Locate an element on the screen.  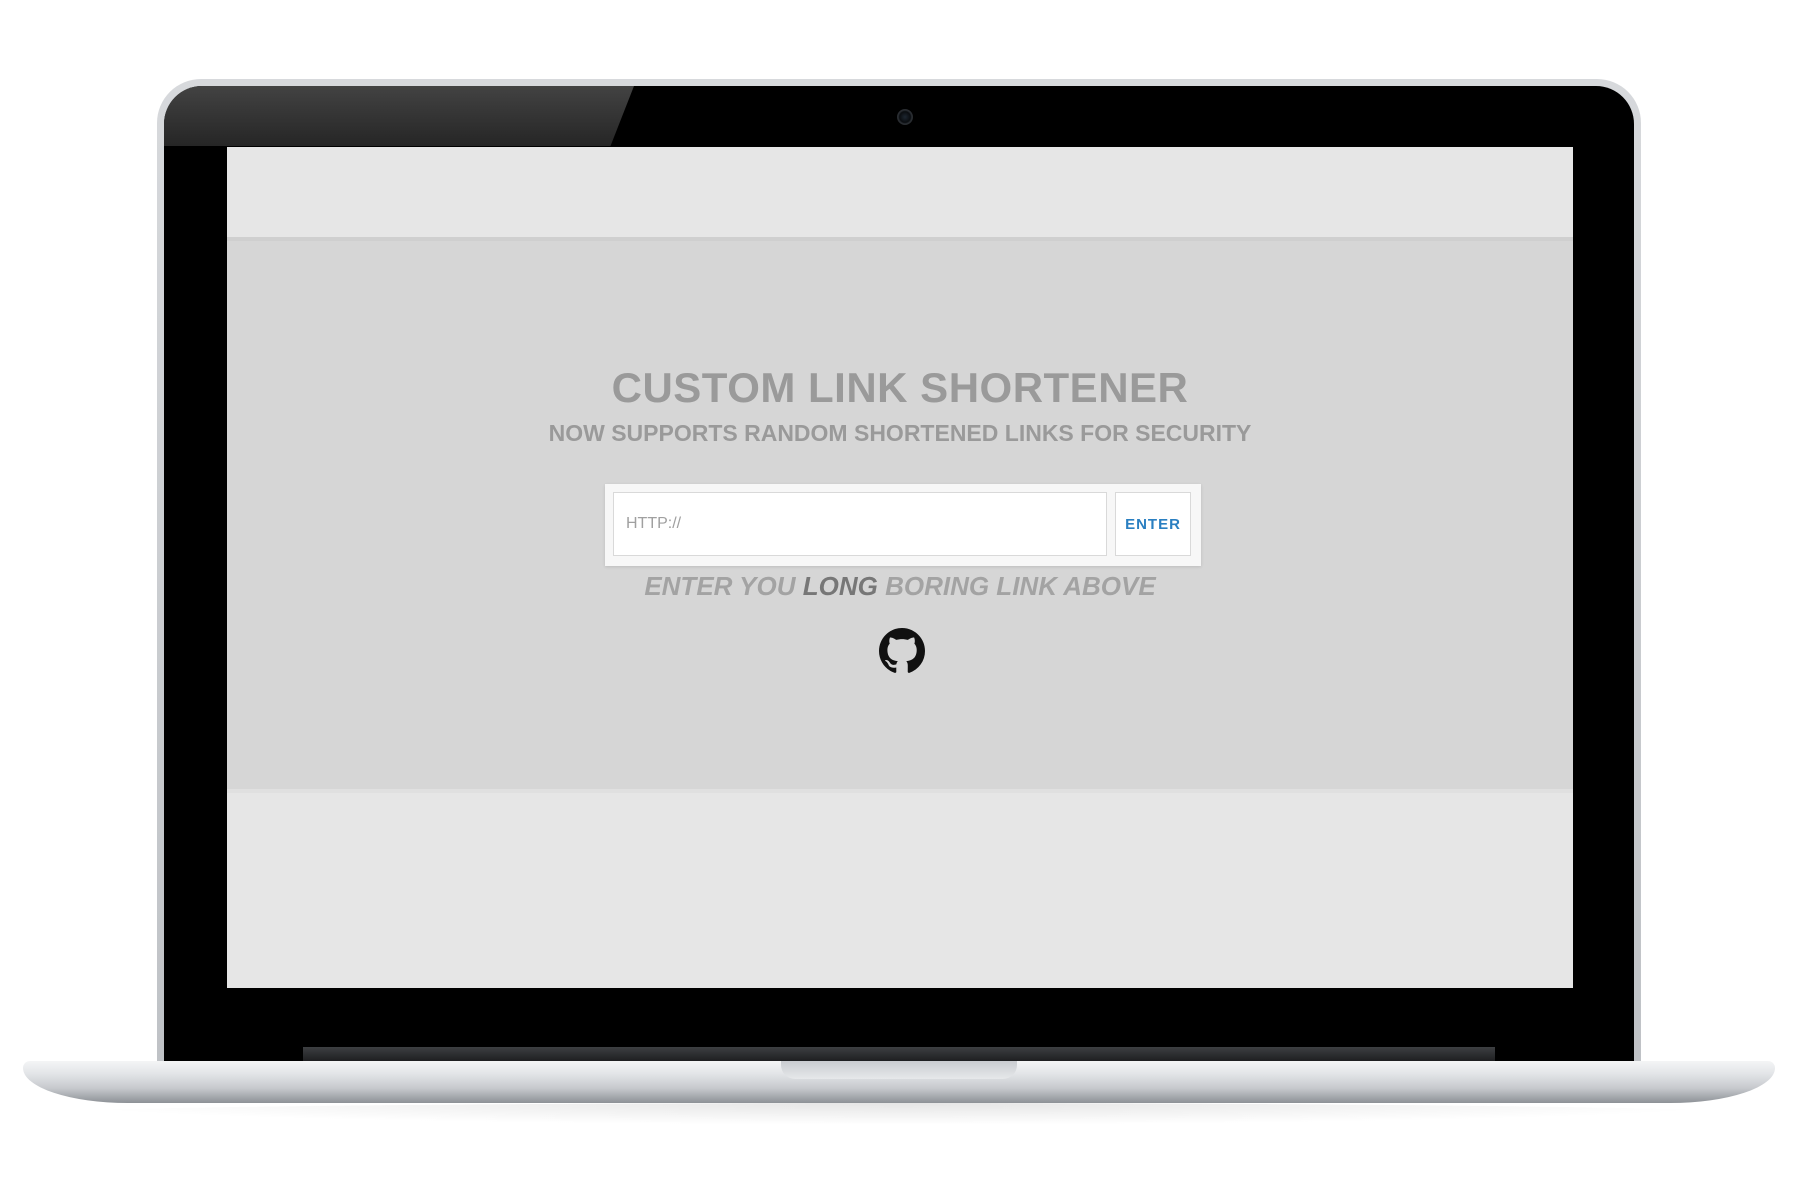
hint-text: ENTER YOU LONG BORING LINK ABOVE is located at coordinates (900, 586).